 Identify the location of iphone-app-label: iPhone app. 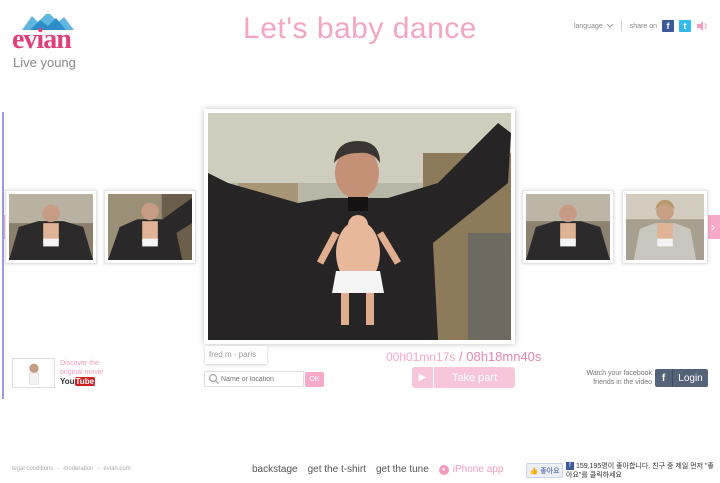
(478, 469).